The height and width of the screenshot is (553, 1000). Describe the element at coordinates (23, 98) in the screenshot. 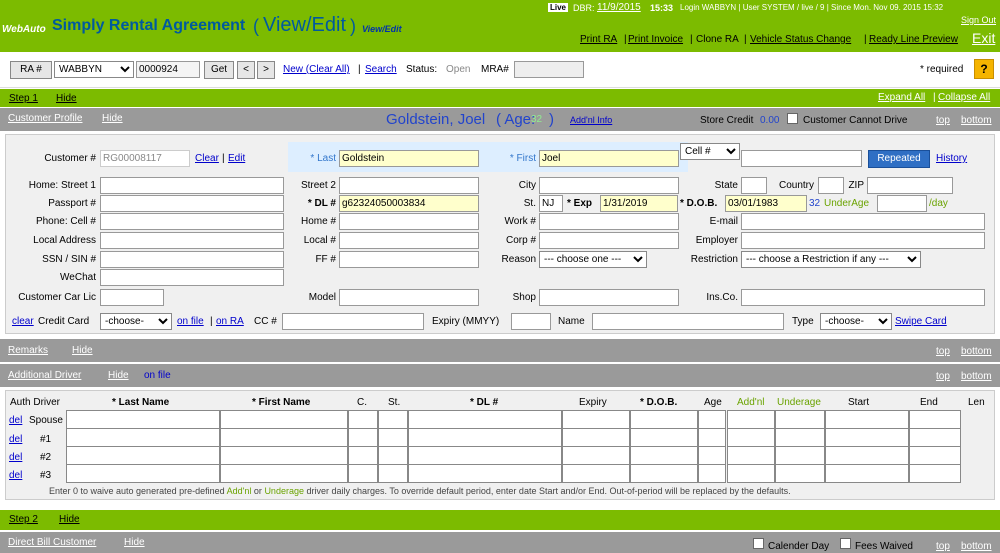

I see `step1-link: Step 1` at that location.